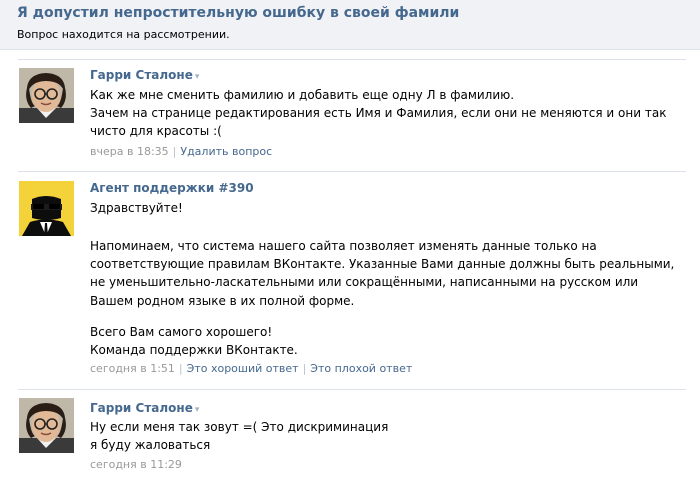 Image resolution: width=700 pixels, height=483 pixels. I want to click on message-author: Агент поддержки #390, so click(172, 188).